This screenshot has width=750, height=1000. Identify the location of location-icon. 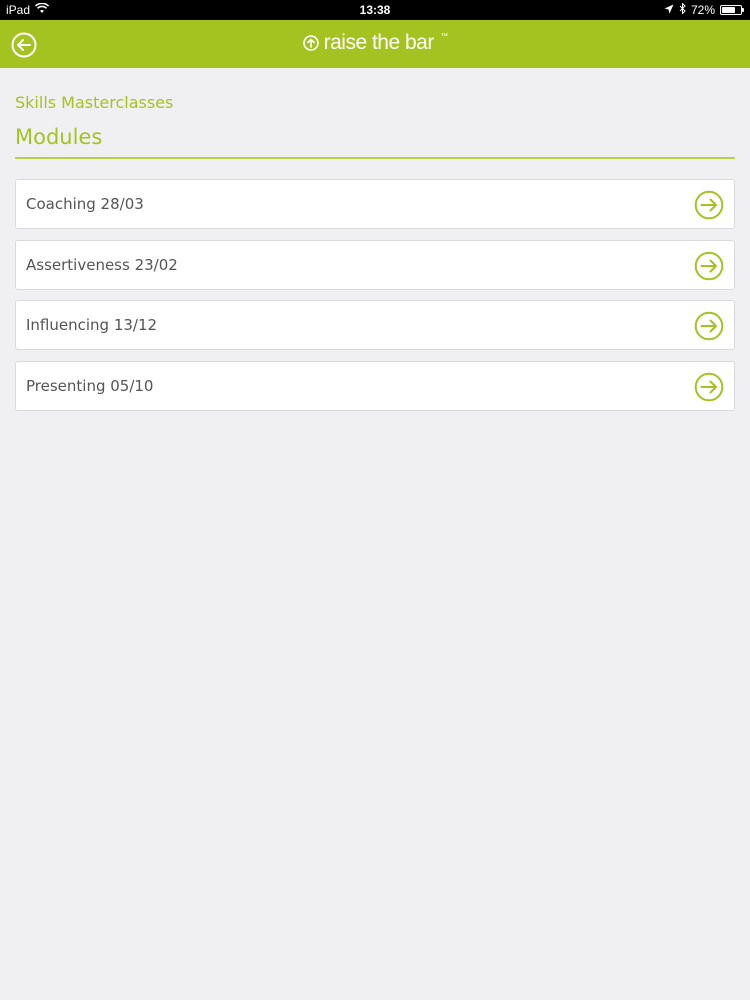
(669, 10).